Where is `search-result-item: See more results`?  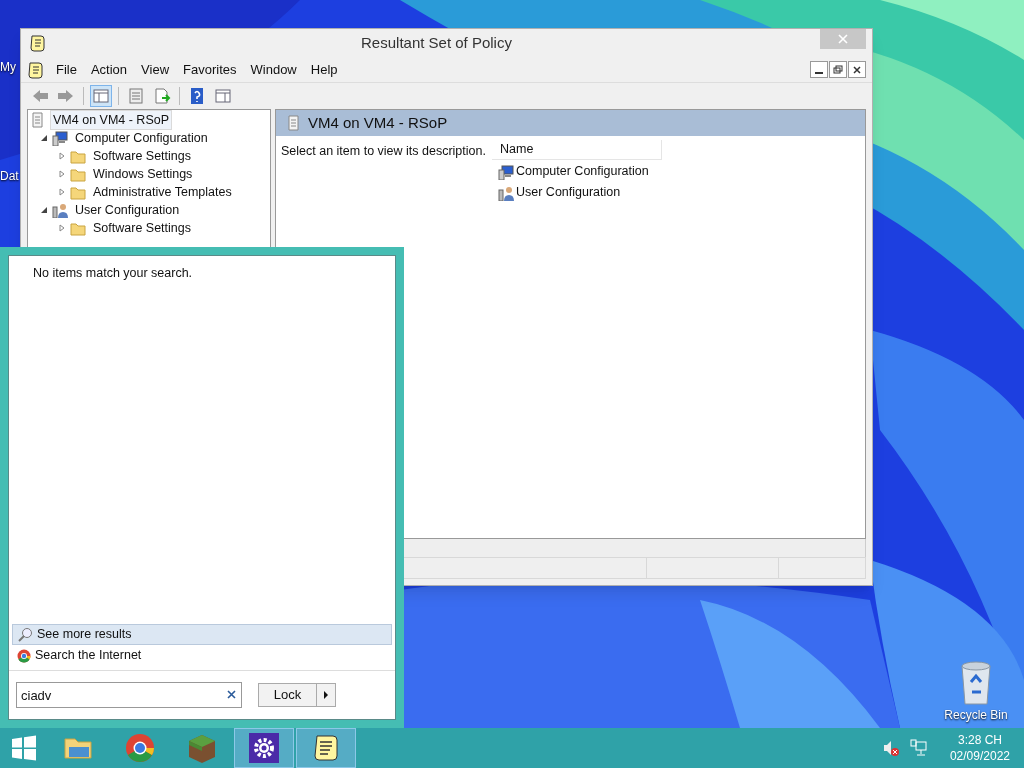 search-result-item: See more results is located at coordinates (202, 634).